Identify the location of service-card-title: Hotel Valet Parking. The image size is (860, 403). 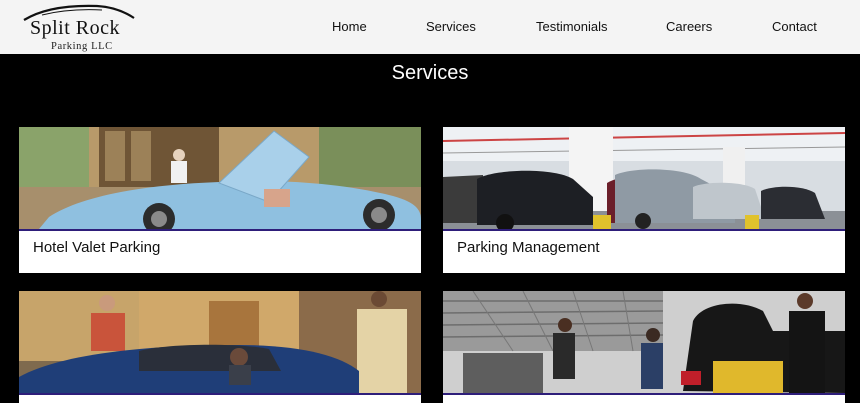
(97, 247).